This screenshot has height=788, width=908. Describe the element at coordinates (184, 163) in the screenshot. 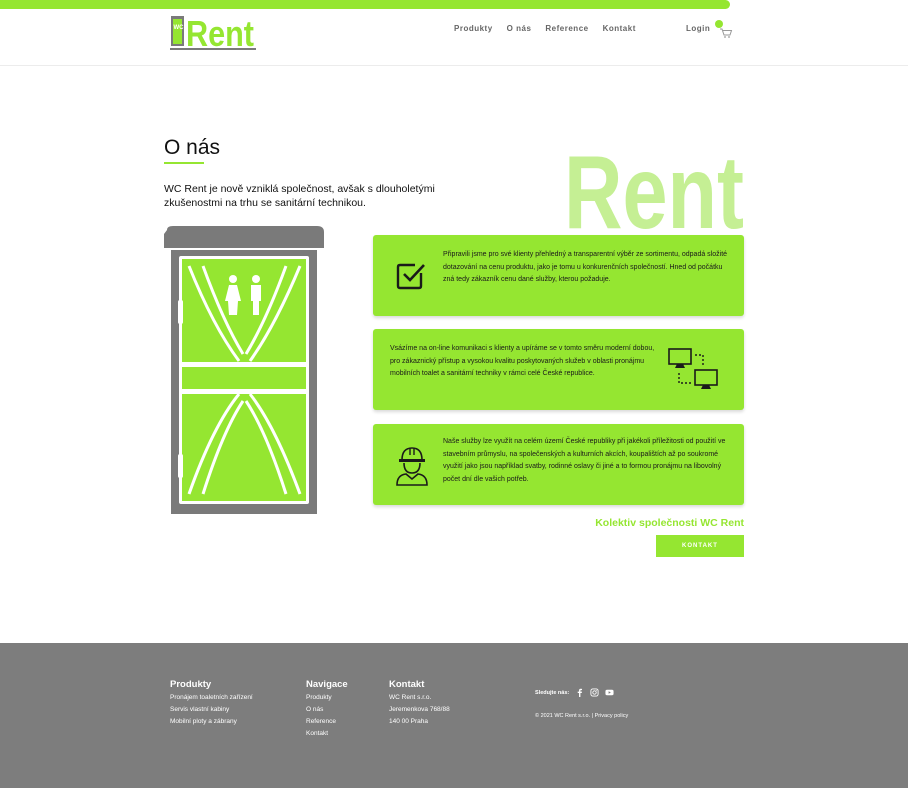

I see `title-underline` at that location.